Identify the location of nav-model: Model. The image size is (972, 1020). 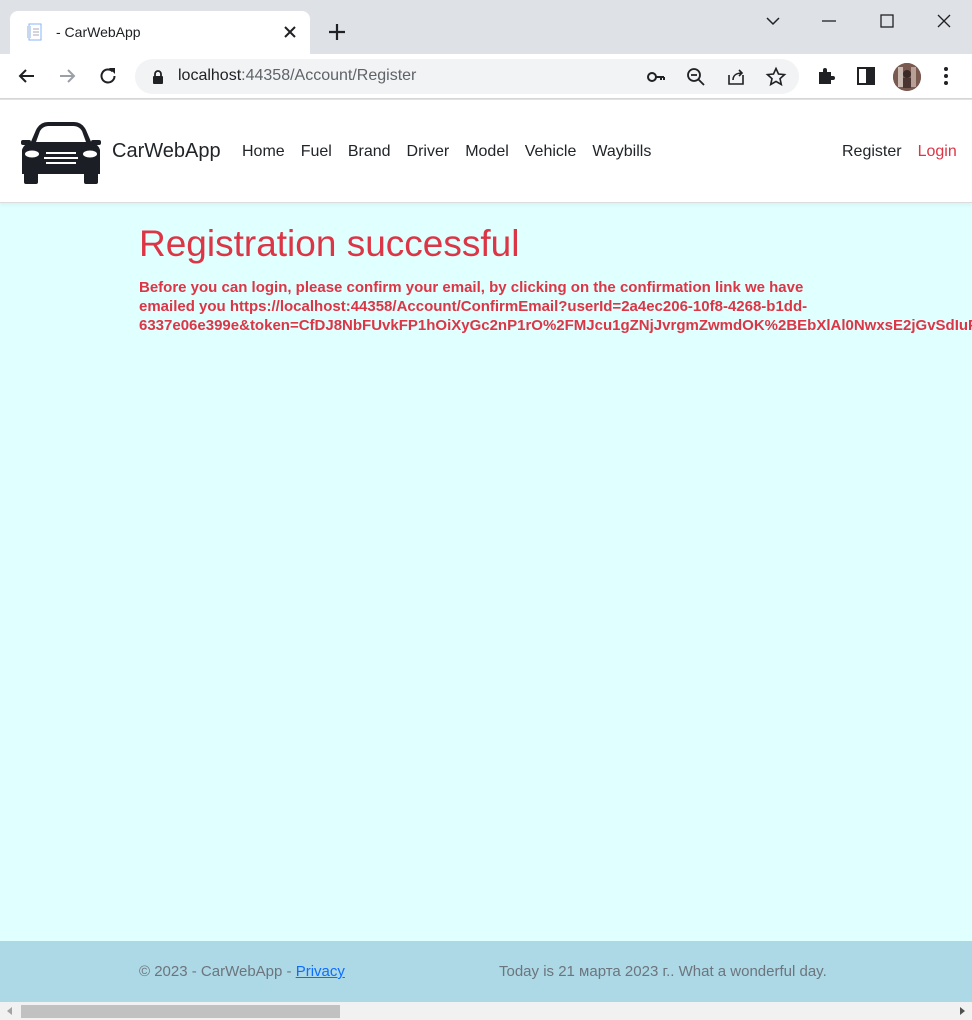
(487, 152).